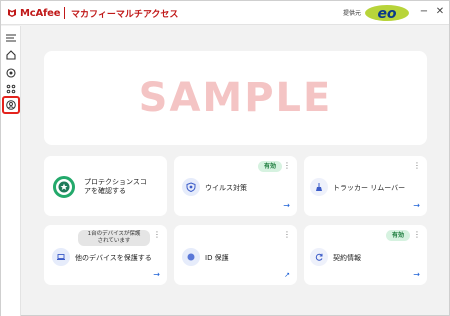  I want to click on provider-logo: eo, so click(387, 13).